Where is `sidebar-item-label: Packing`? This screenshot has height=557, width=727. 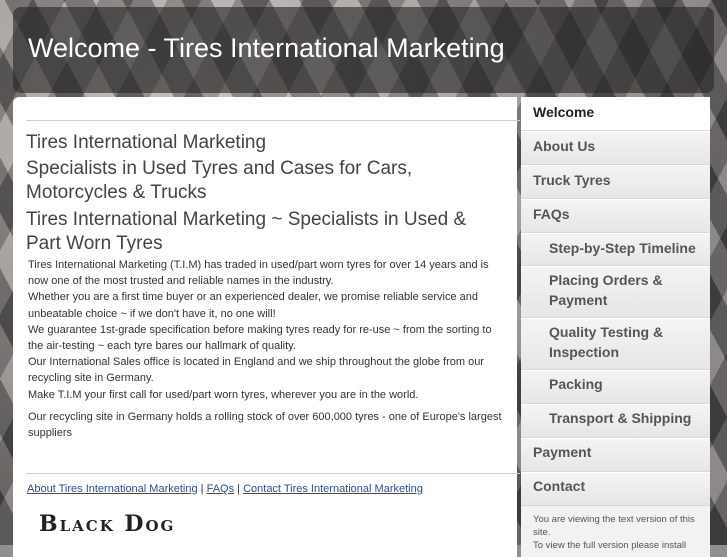 sidebar-item-label: Packing is located at coordinates (576, 384).